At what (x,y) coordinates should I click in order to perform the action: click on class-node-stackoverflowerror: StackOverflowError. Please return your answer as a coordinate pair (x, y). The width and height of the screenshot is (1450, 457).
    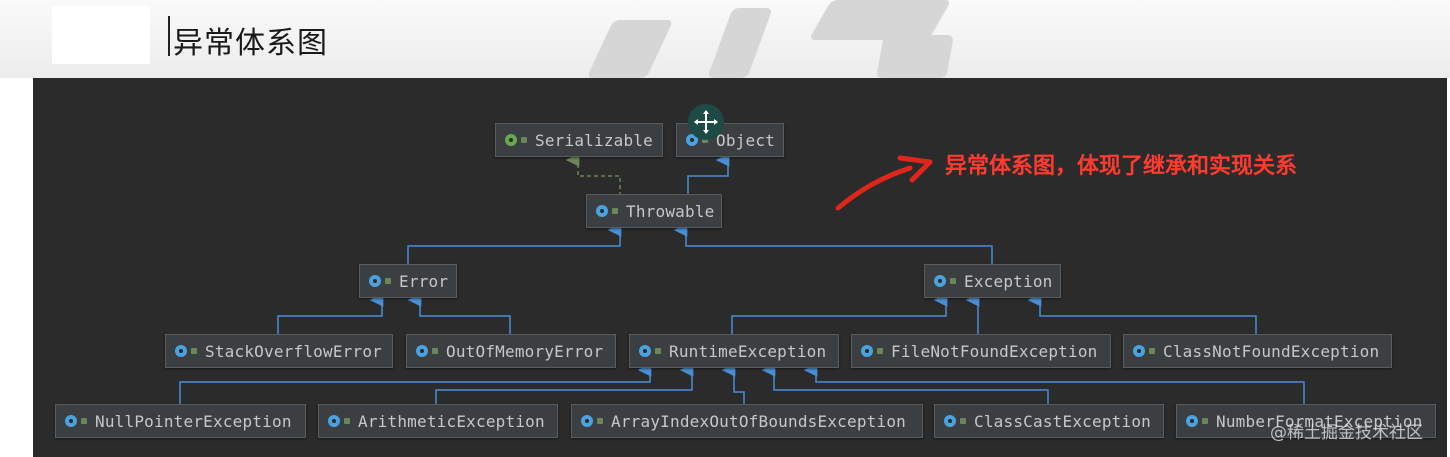
    Looking at the image, I should click on (279, 351).